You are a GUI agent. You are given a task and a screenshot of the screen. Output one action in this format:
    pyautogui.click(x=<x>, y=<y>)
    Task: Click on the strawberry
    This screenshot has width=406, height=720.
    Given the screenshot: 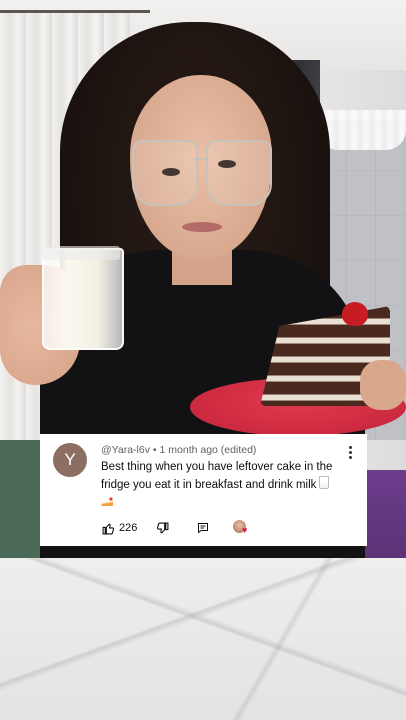 What is the action you would take?
    pyautogui.click(x=355, y=314)
    